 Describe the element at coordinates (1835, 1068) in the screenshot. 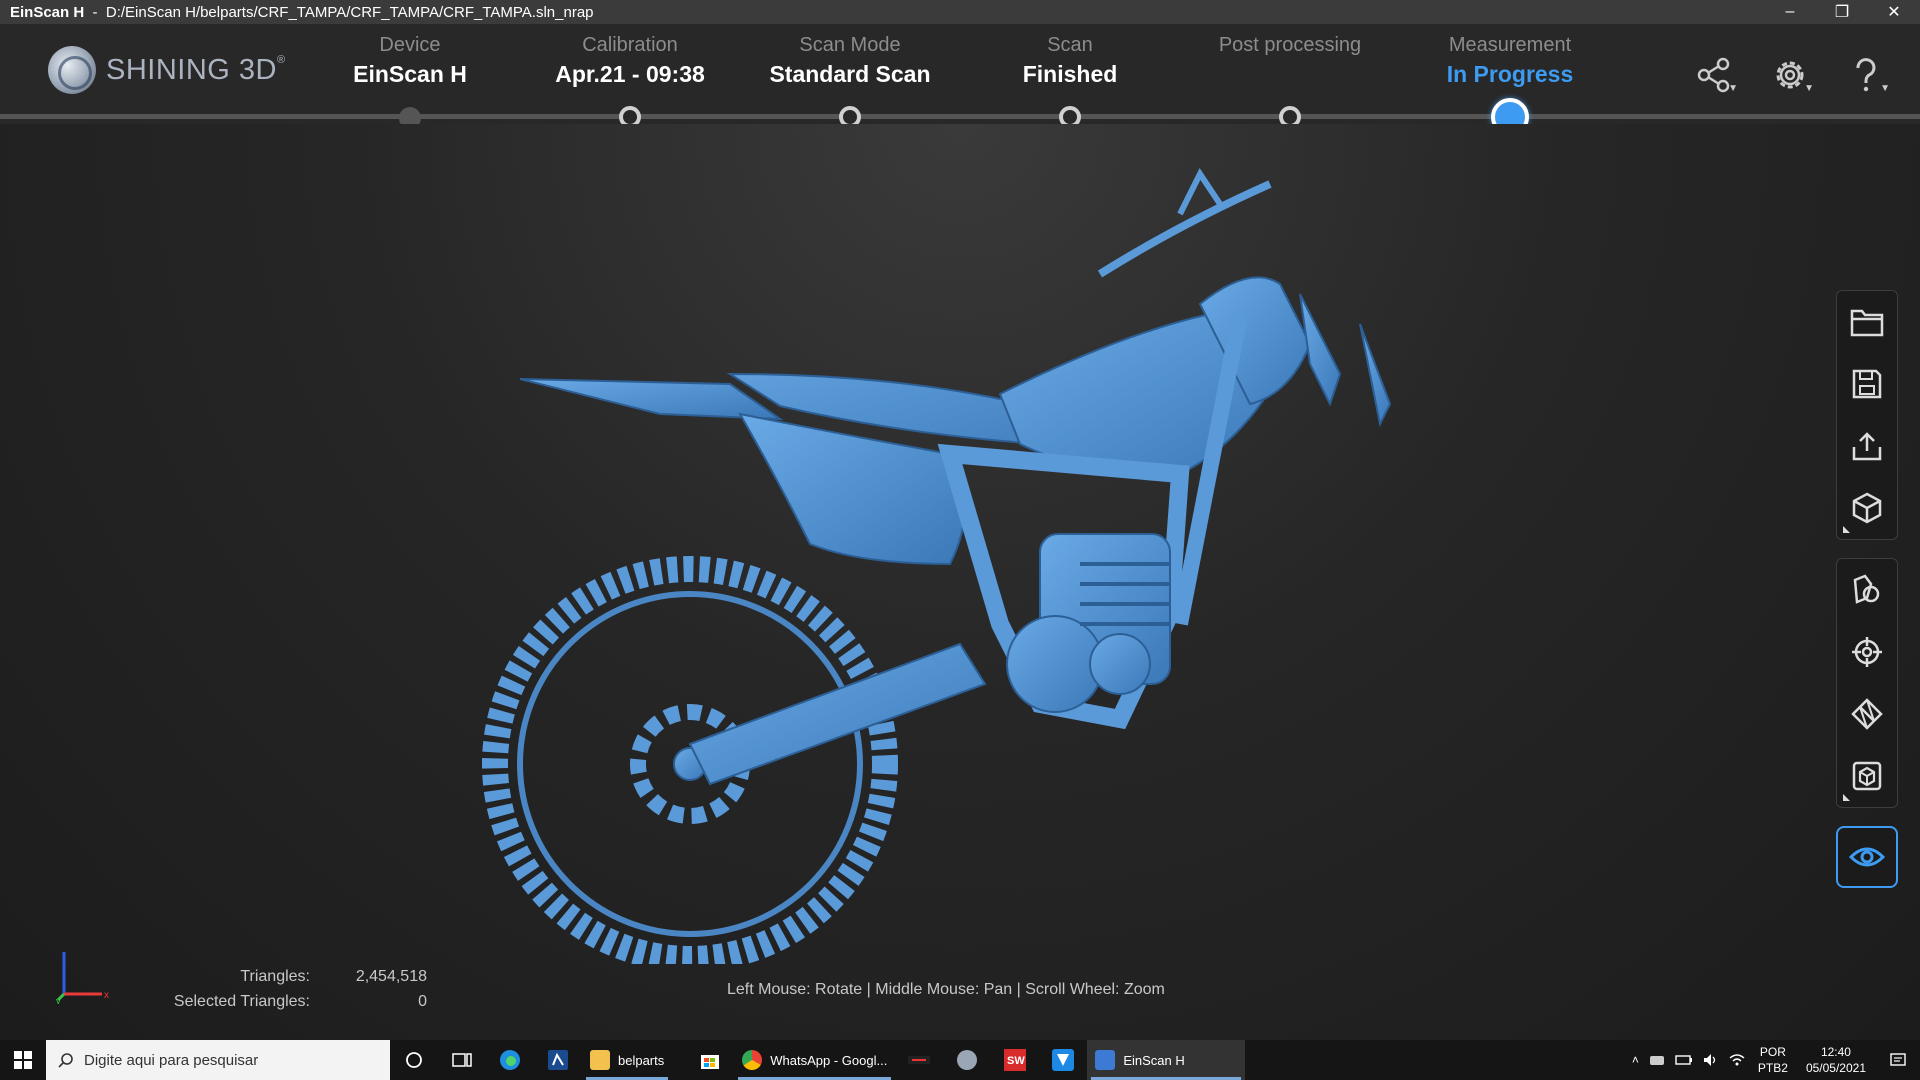

I see `clock-date: 05/05/2021` at that location.